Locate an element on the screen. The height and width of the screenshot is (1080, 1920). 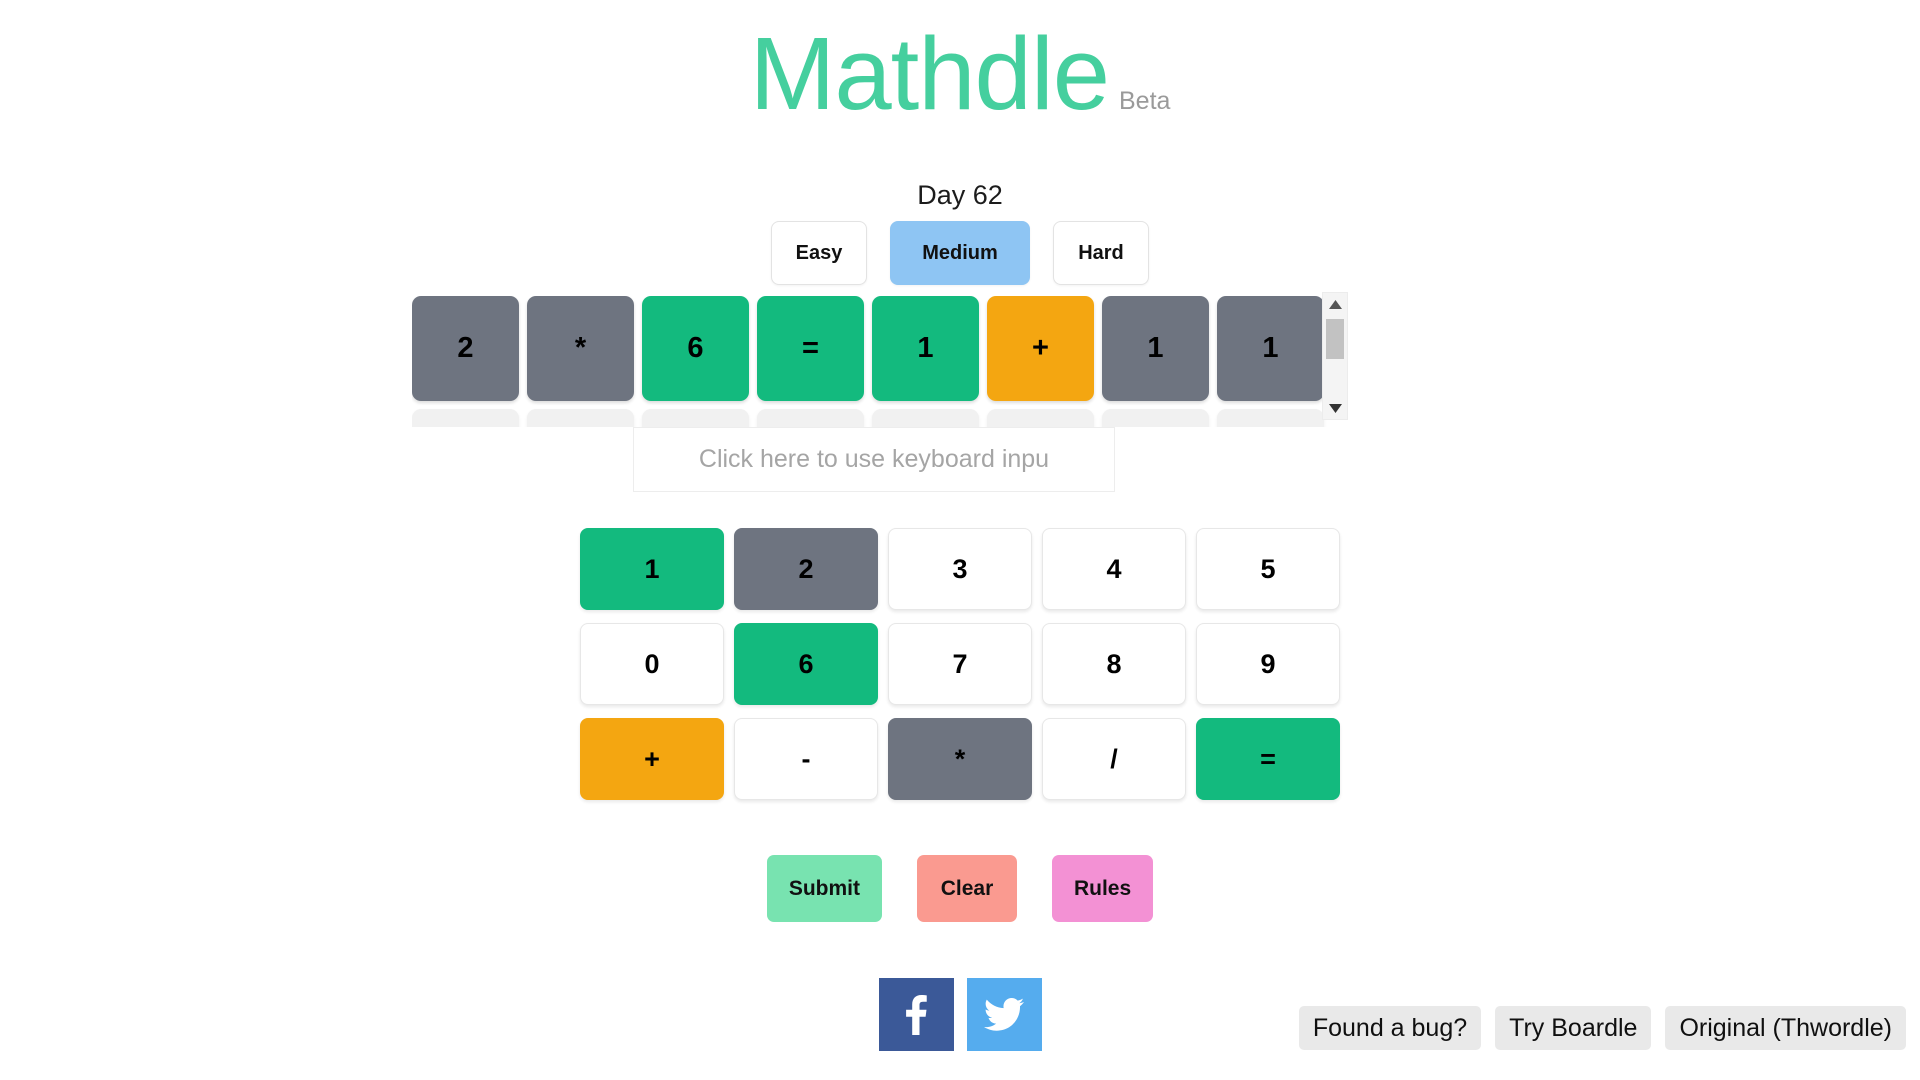
day-label: Day 62 is located at coordinates (960, 195).